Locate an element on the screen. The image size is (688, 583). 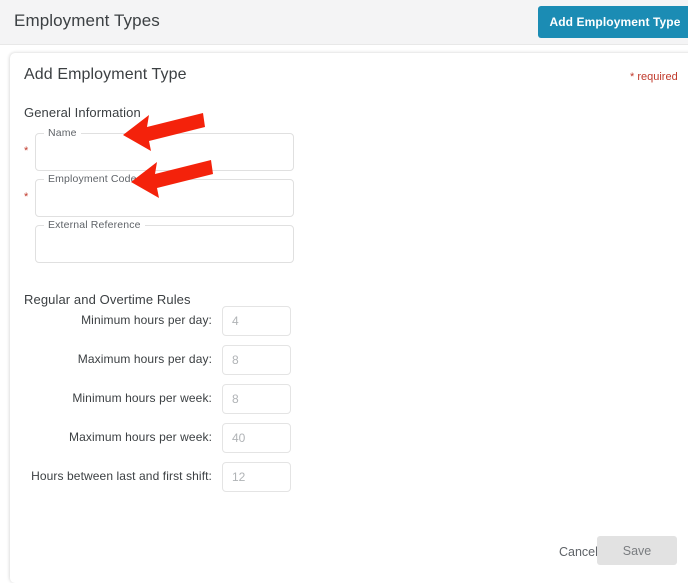
maximum-hours-per-week-input is located at coordinates (256, 438).